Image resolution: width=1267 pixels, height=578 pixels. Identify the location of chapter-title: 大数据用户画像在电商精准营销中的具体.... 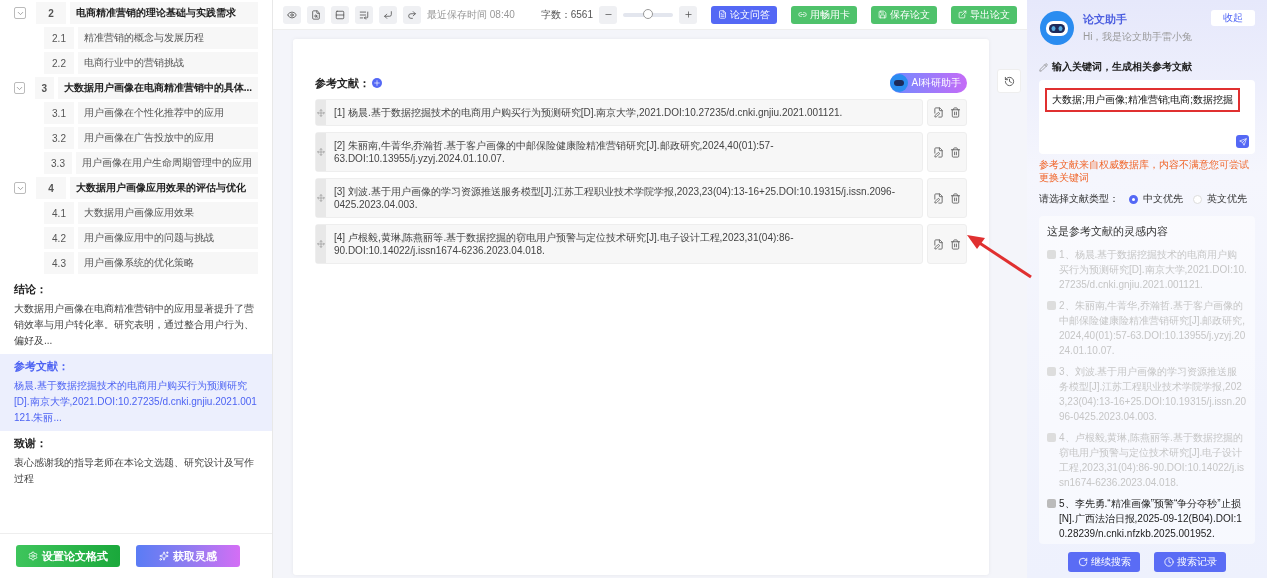
(157, 88).